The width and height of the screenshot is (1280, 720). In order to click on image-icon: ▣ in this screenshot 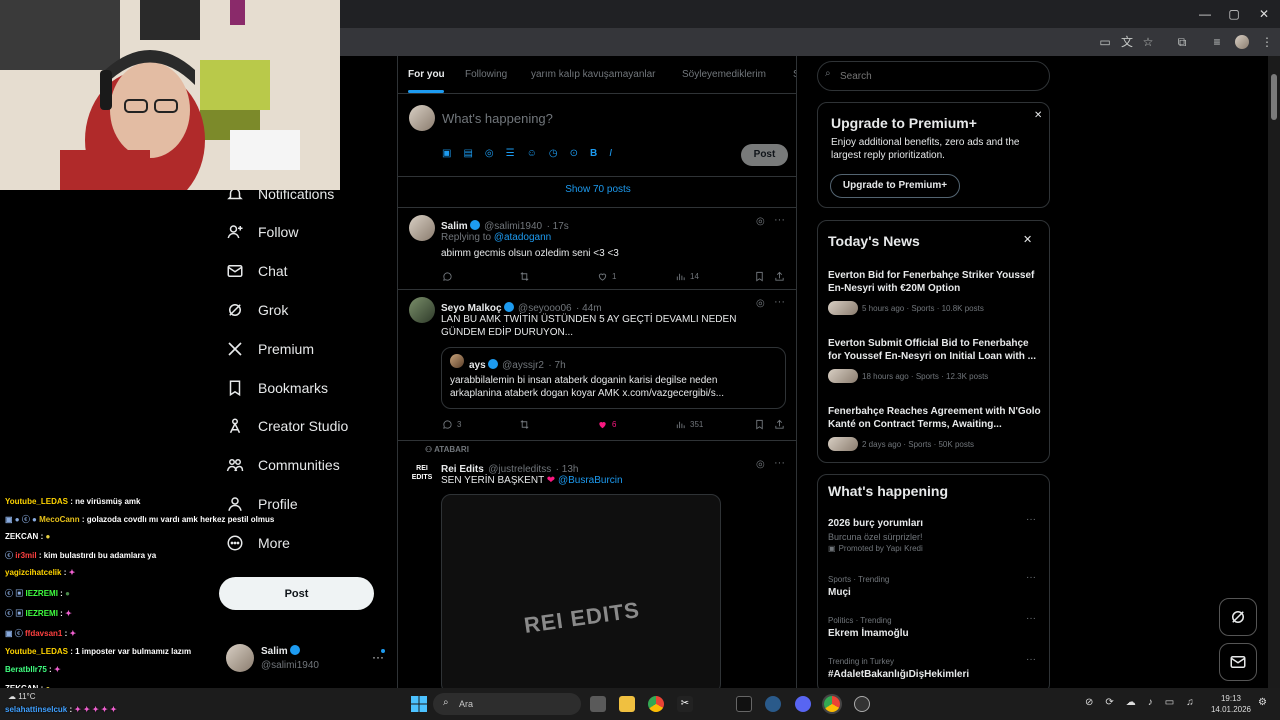, I will do `click(446, 153)`.